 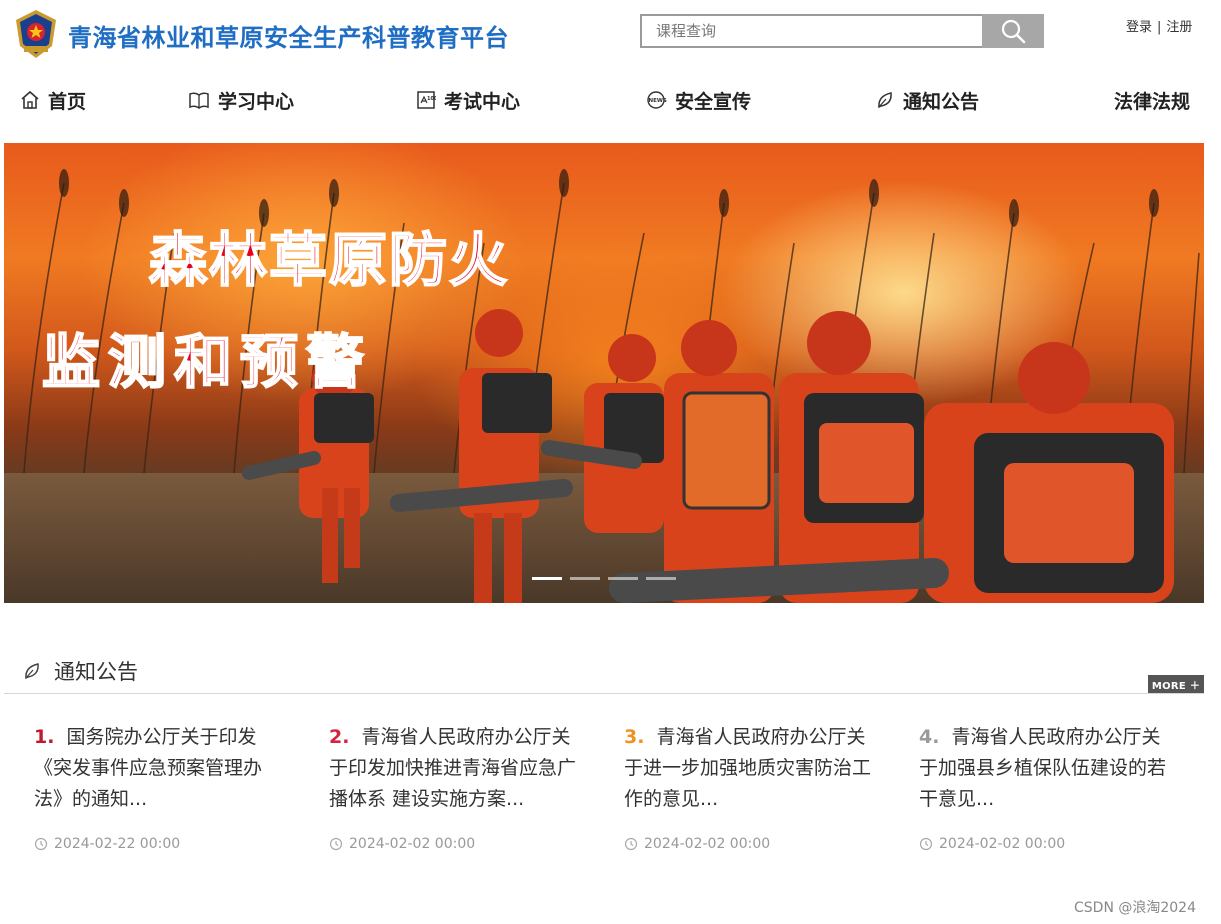 I want to click on login-link: 登录, so click(x=1139, y=27).